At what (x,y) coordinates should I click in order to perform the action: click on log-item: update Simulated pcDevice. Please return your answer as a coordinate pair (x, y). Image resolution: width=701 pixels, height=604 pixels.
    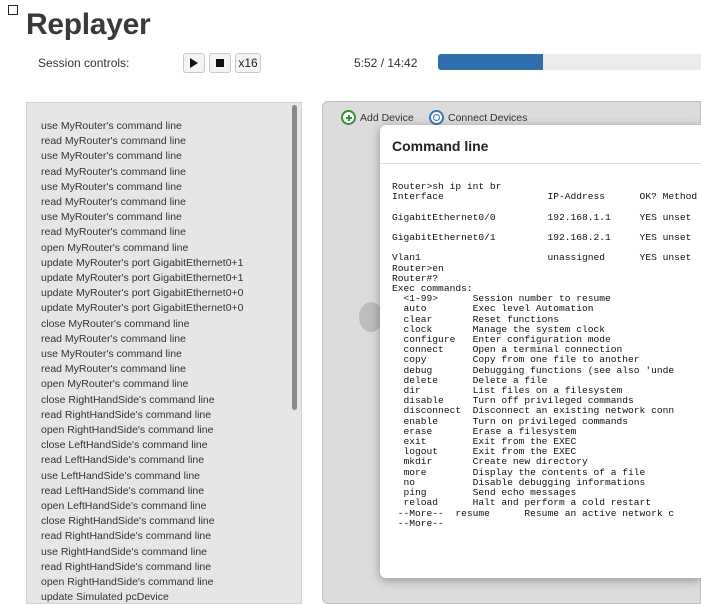
    Looking at the image, I should click on (142, 596).